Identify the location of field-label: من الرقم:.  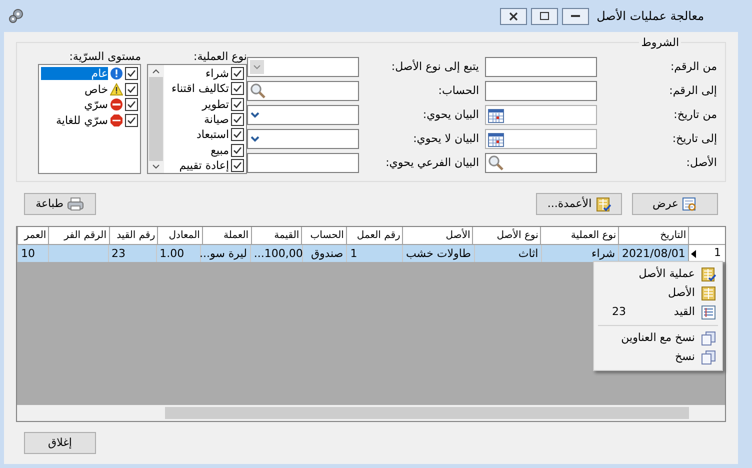
(693, 66).